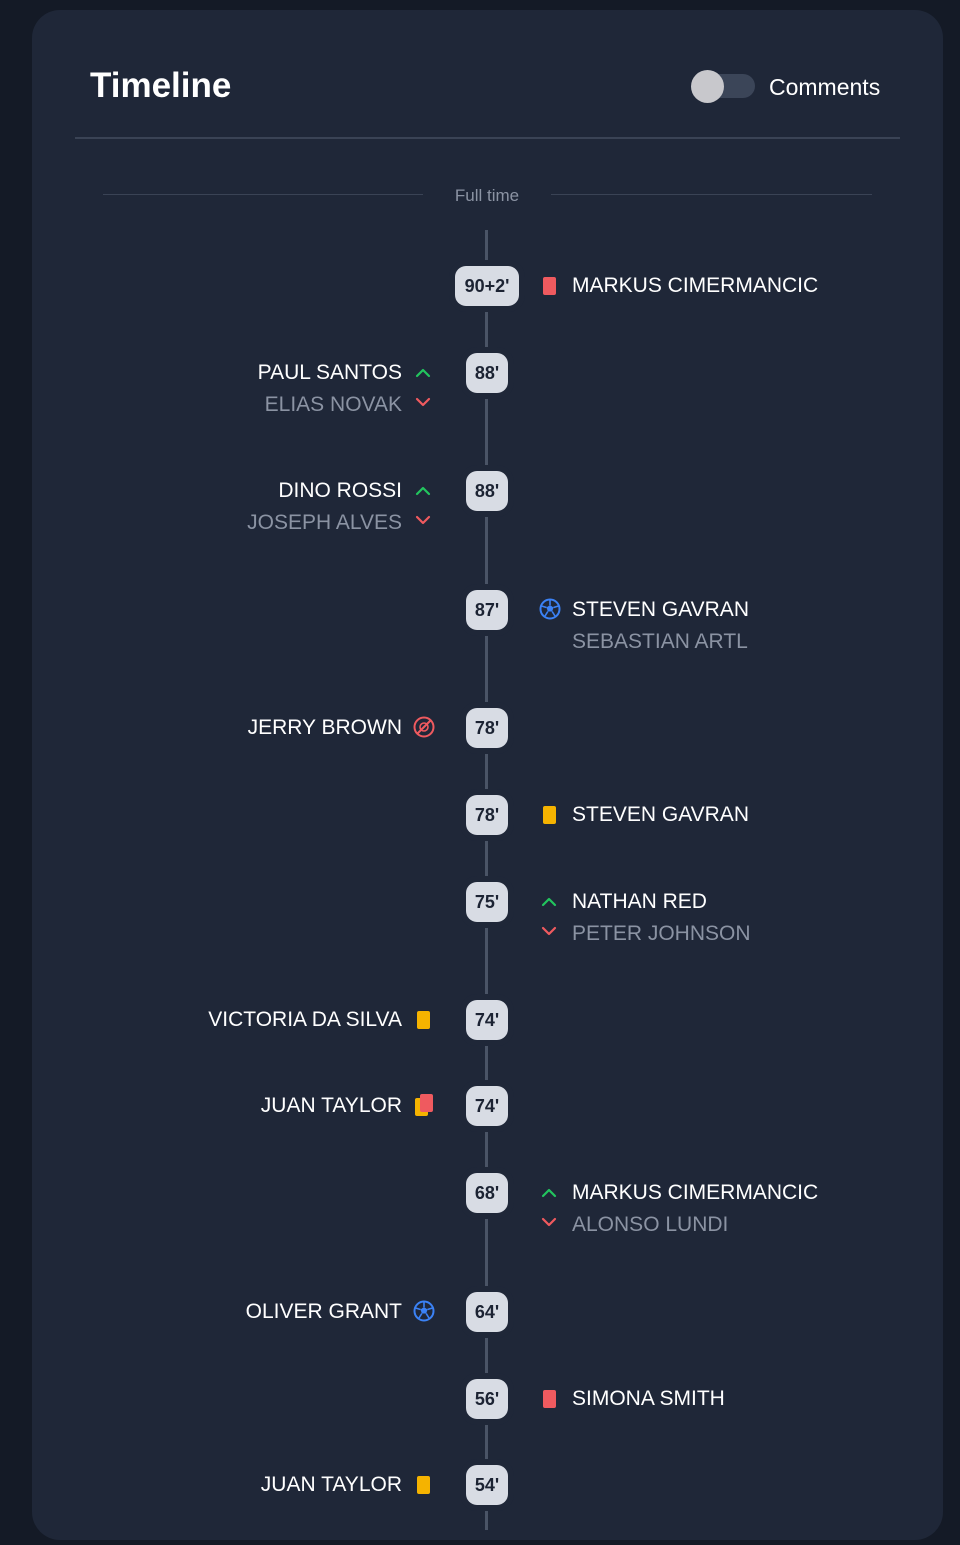  I want to click on secondary-player-name: JOSEPH ALVES, so click(324, 522).